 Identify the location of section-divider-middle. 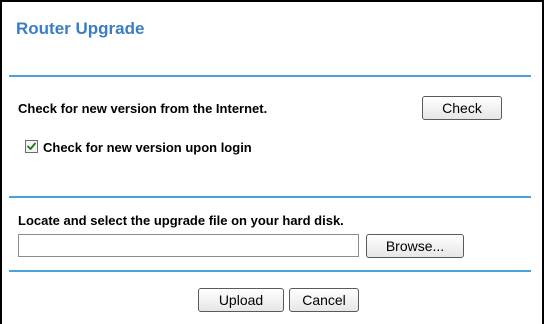
(270, 197).